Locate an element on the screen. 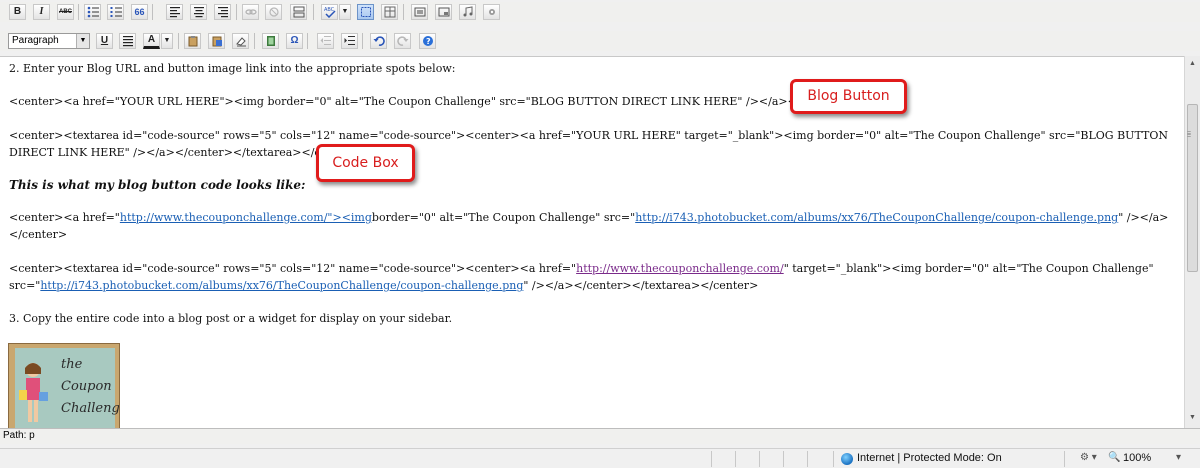 The width and height of the screenshot is (1200, 468). spellcheck-icon: ABC is located at coordinates (330, 12).